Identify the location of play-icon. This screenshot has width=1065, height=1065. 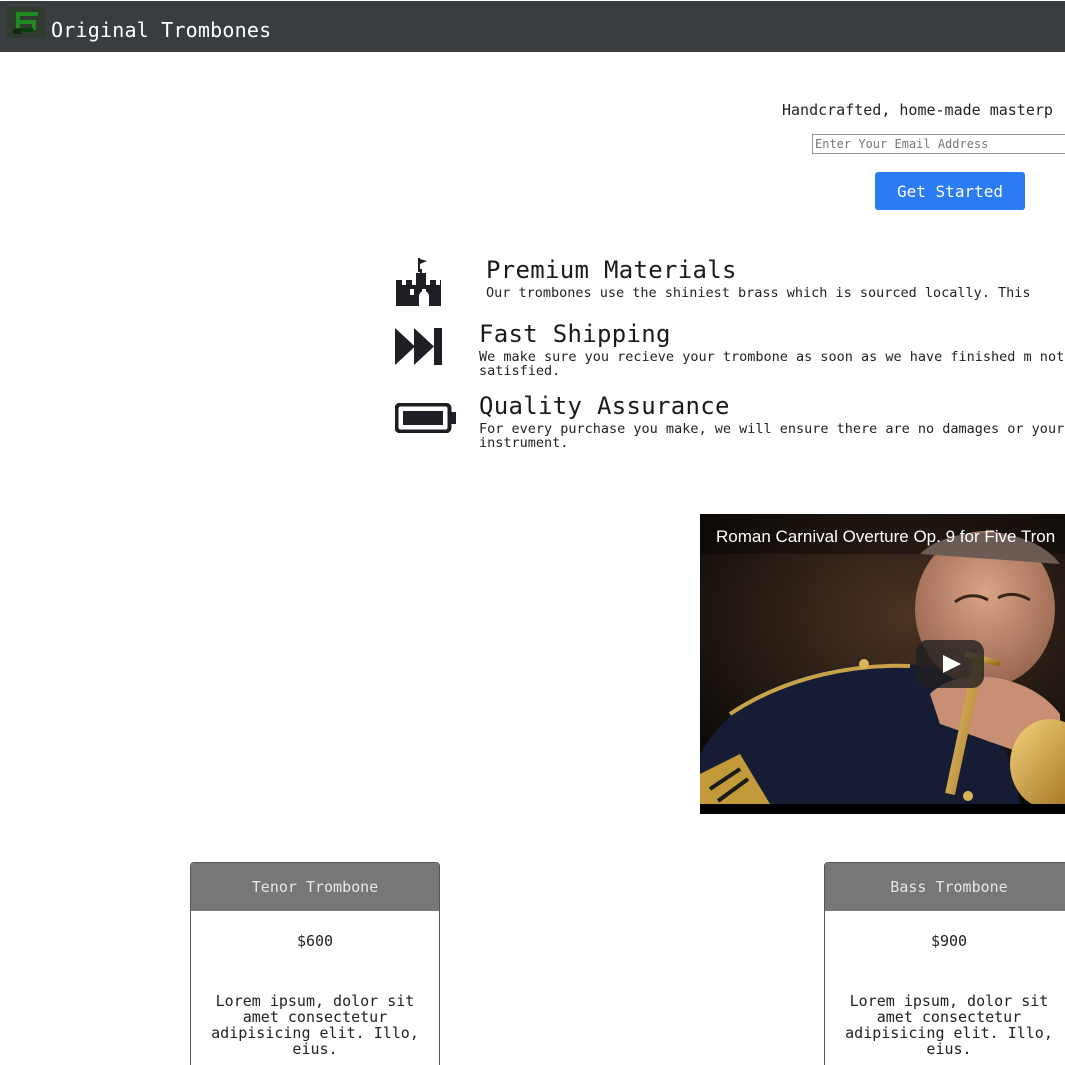
(952, 664).